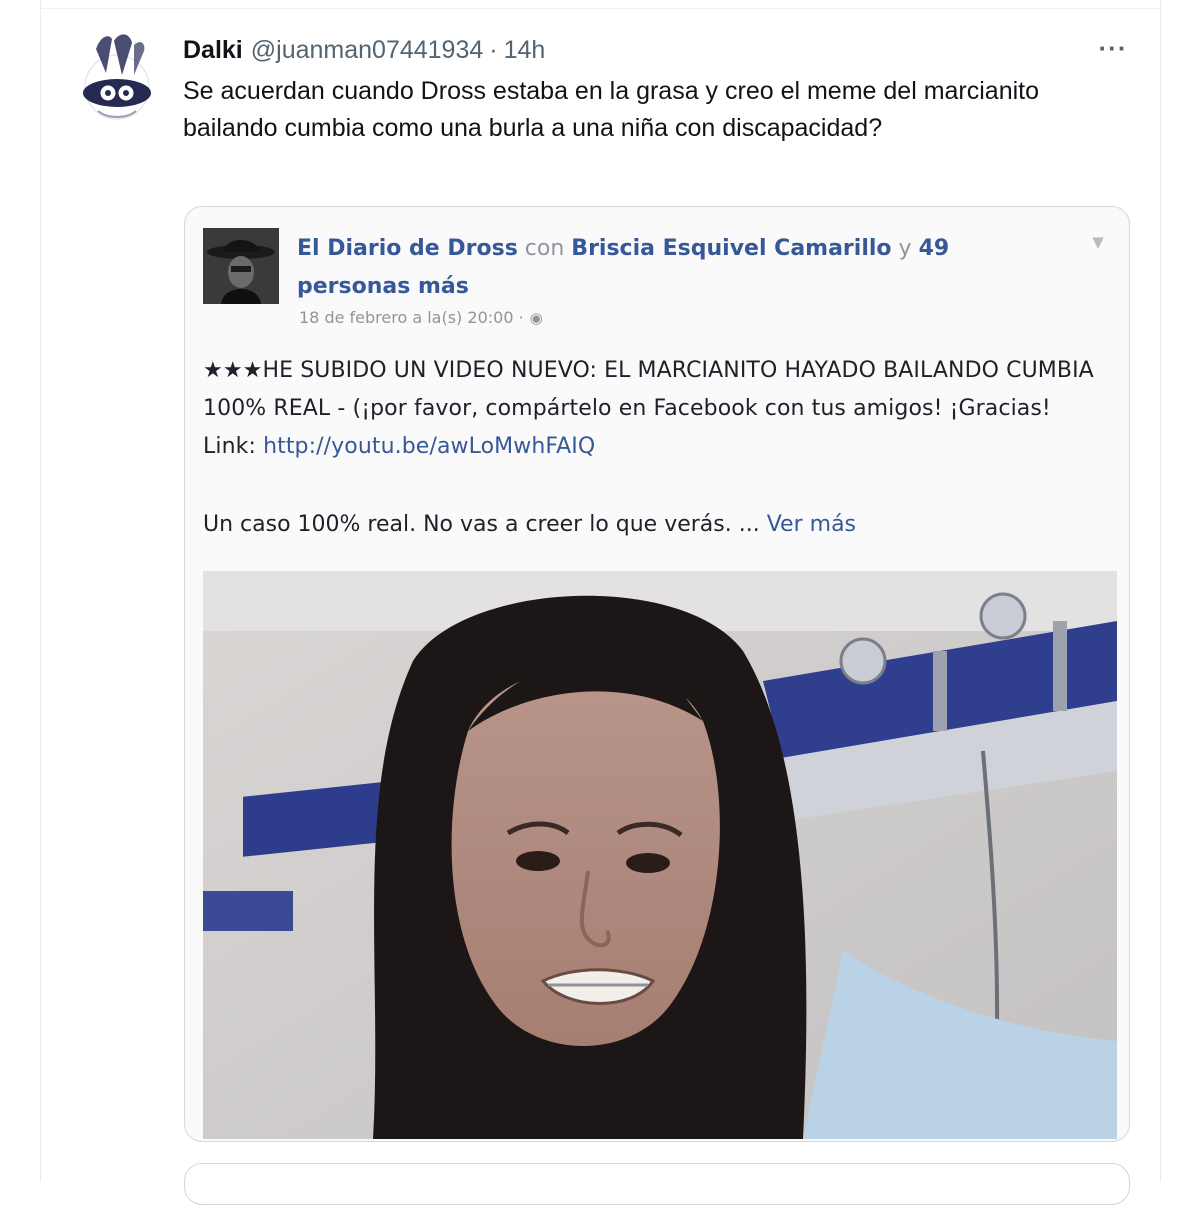 This screenshot has width=1200, height=1205. I want to click on fb-page-name: El Diario de Dross, so click(407, 248).